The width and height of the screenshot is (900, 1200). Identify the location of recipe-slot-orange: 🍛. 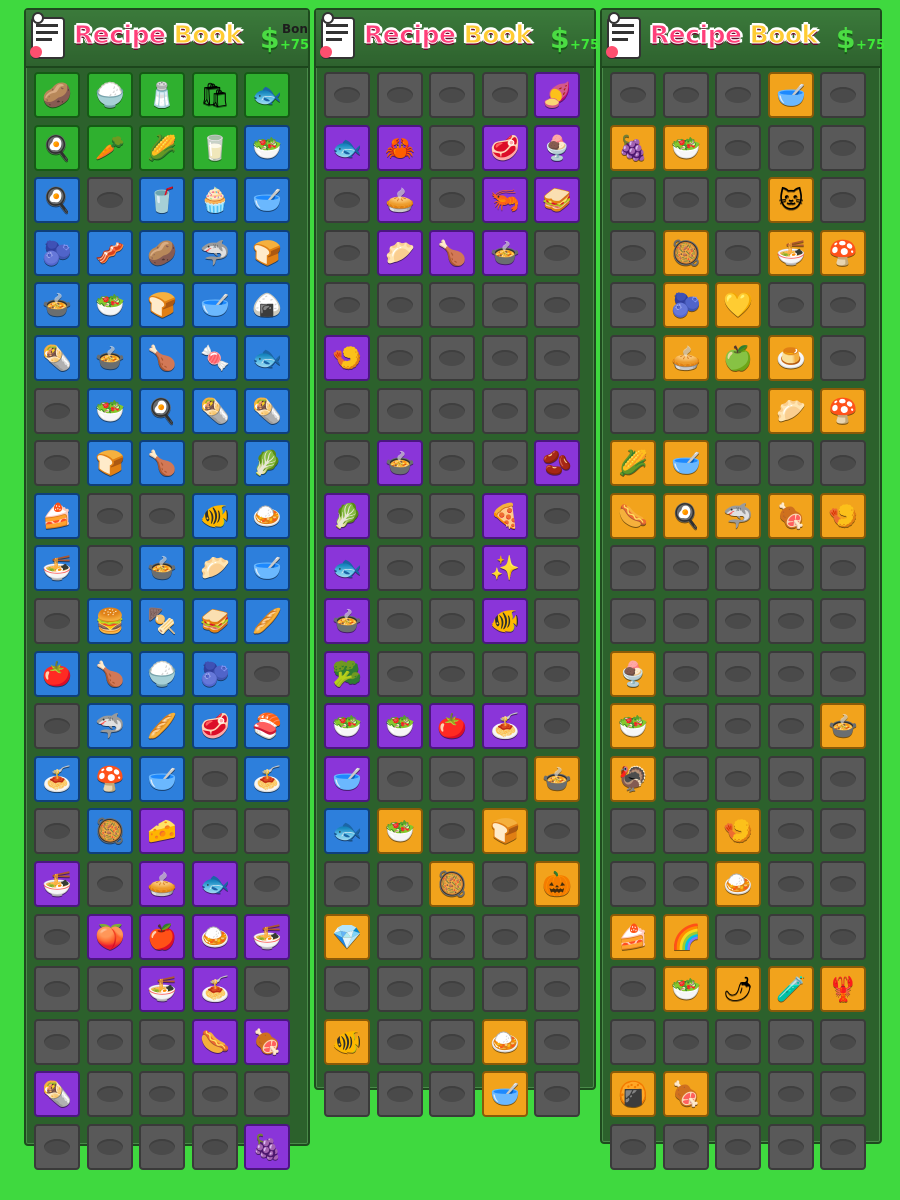
(738, 884).